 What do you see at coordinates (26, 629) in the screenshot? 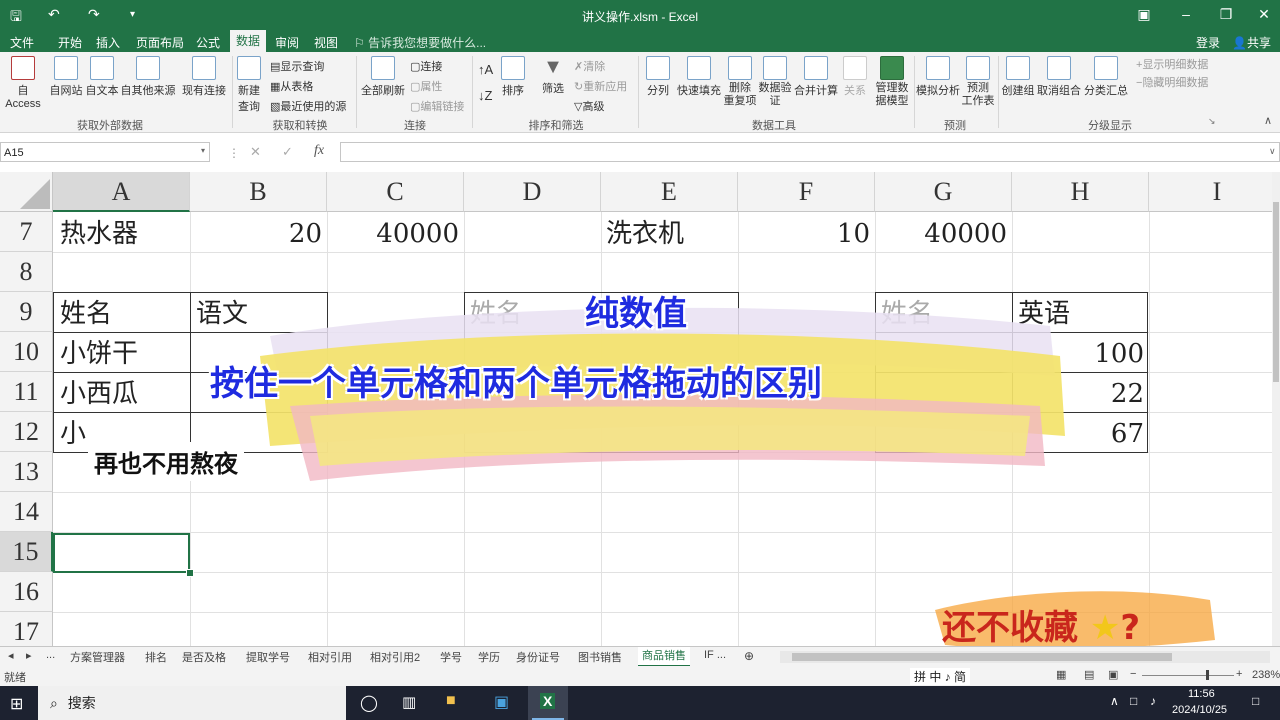
I see `row-header-17: 17` at bounding box center [26, 629].